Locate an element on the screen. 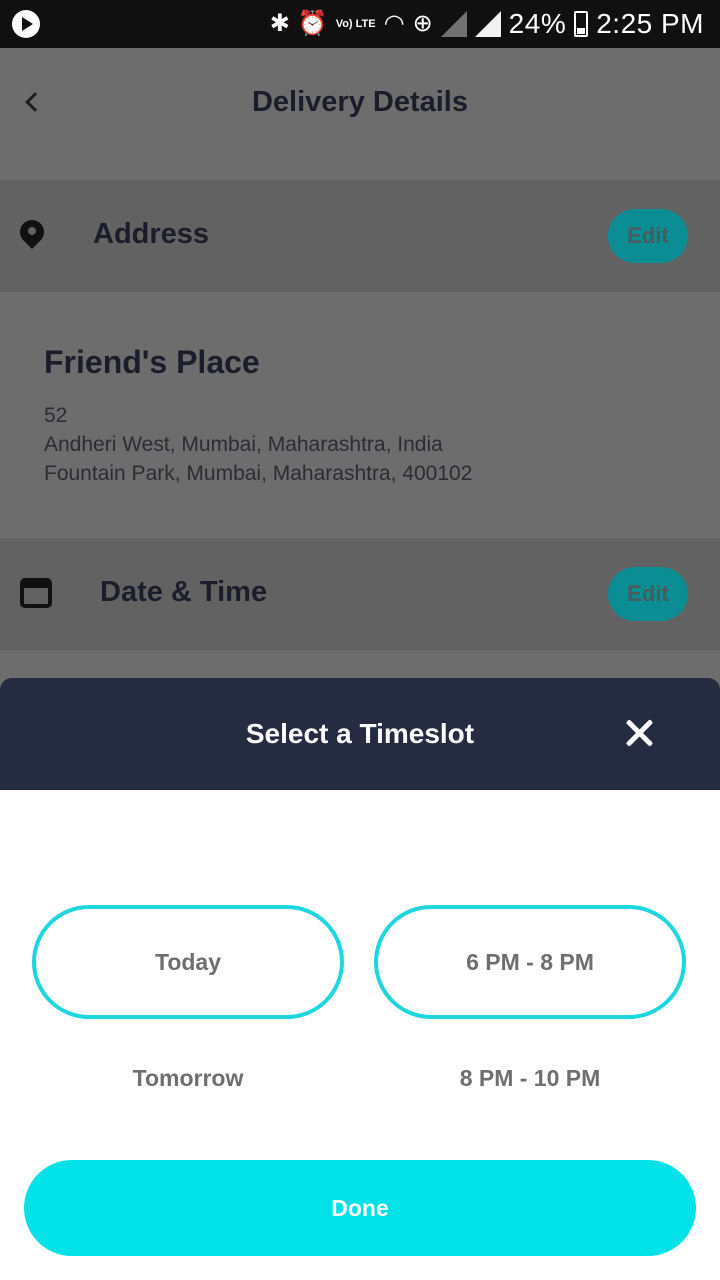 Image resolution: width=720 pixels, height=1280 pixels. address-line: 52 is located at coordinates (56, 415).